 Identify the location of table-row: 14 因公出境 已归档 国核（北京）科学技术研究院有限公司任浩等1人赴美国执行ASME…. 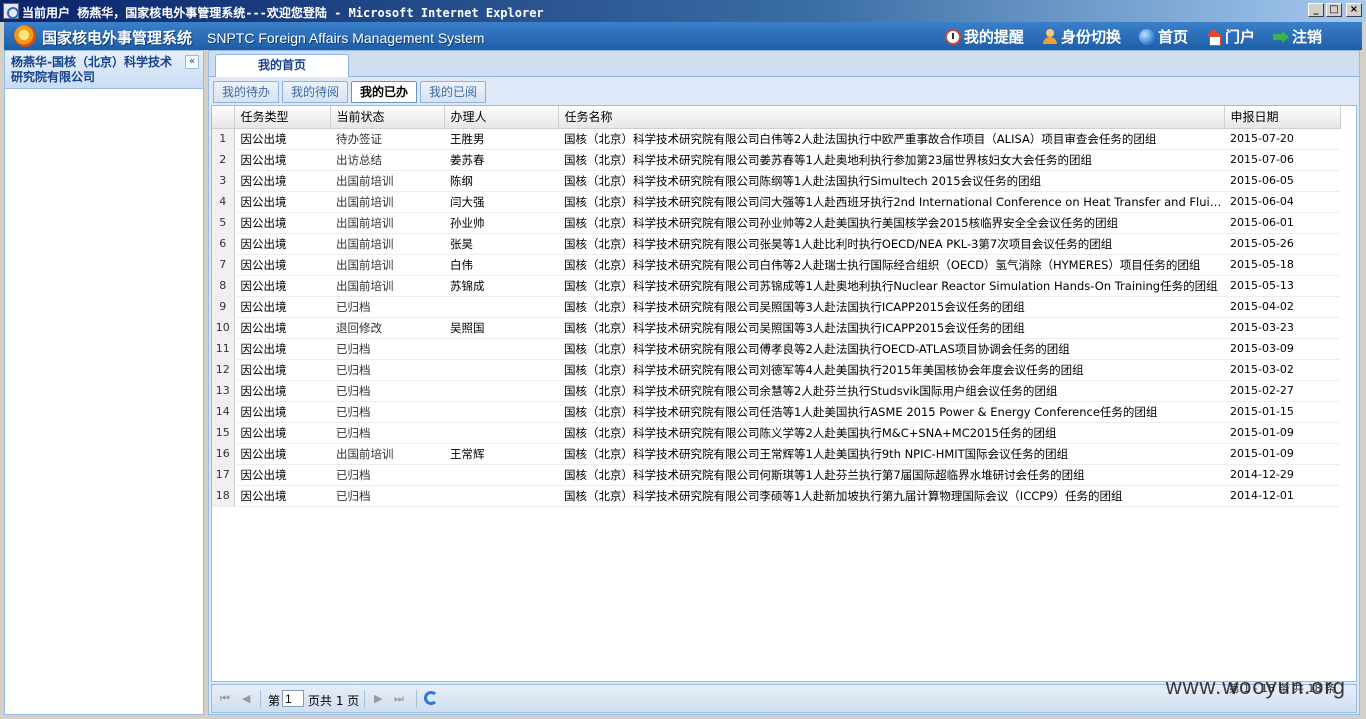
(776, 412).